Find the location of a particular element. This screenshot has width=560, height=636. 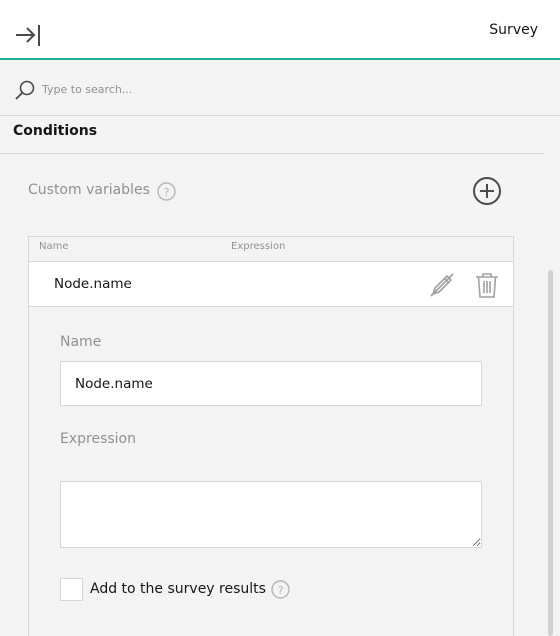

collapse-panel-icon is located at coordinates (28, 35).